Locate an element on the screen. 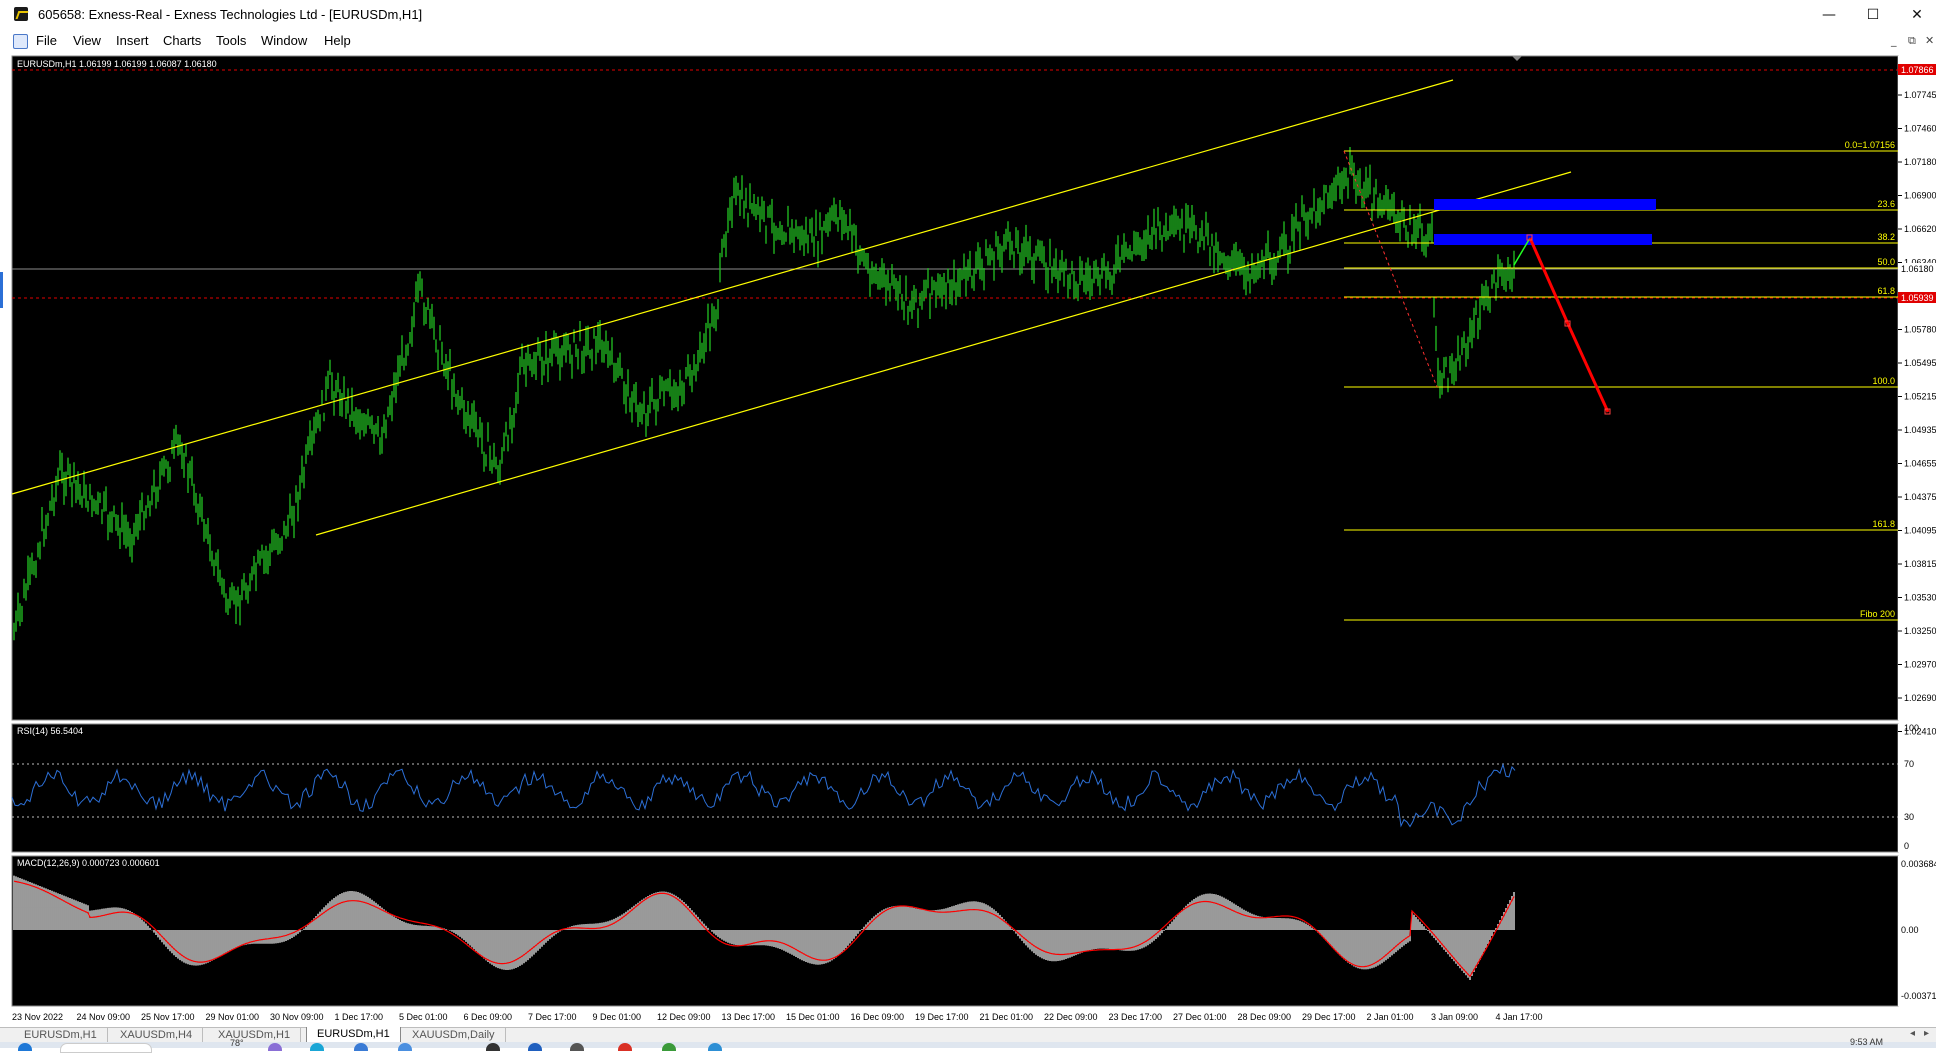  tab-xauusdm-h4: XAUUSDm,H4 is located at coordinates (157, 1035).